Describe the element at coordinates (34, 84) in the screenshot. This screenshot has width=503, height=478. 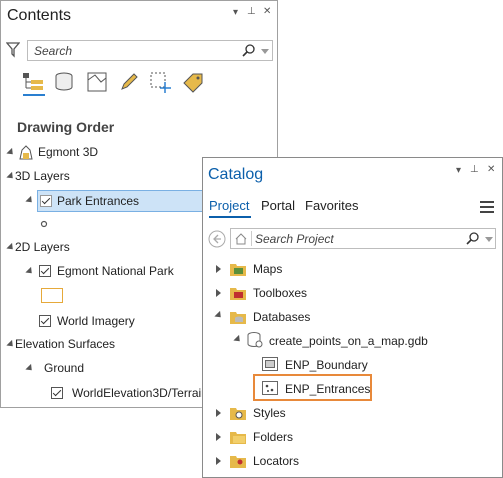
I see `list-by-drawing-order-icon` at that location.